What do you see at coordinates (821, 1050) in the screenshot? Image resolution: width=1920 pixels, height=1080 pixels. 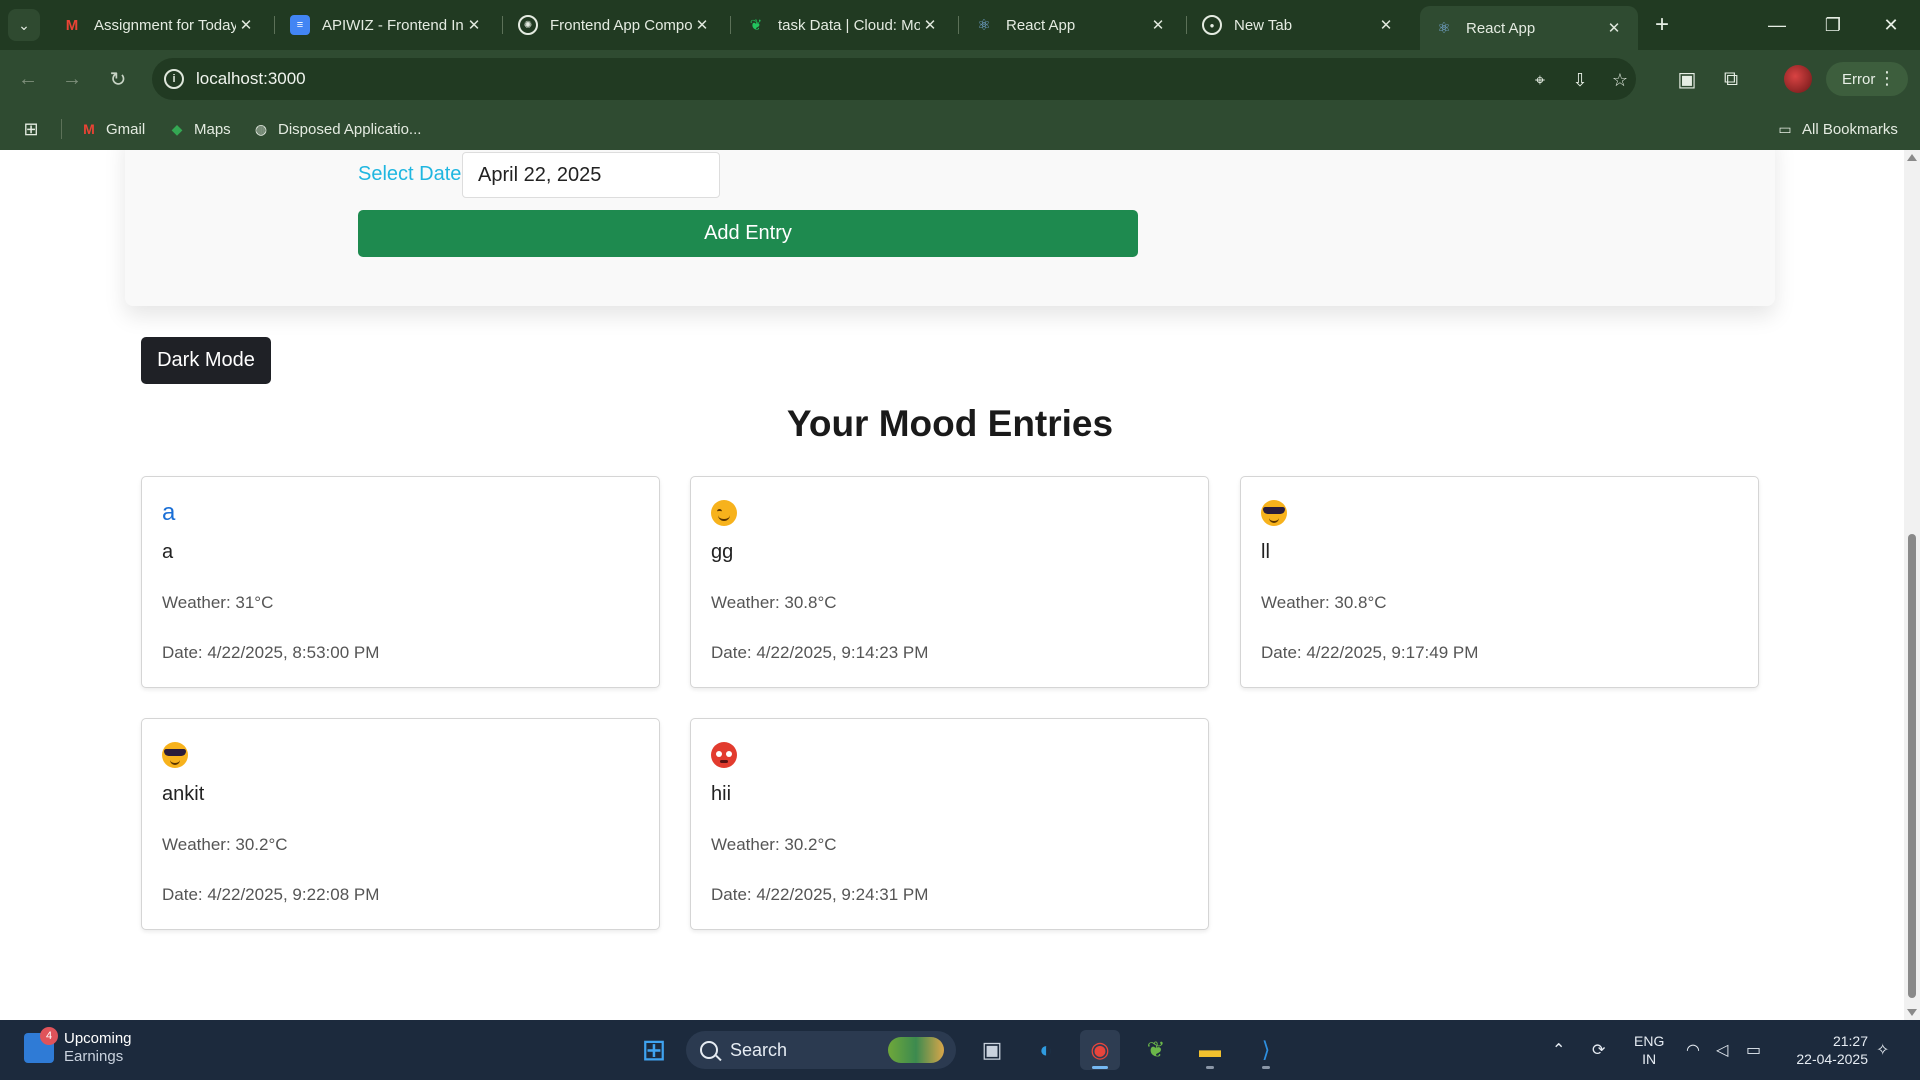 I see `taskbar-search: Search` at bounding box center [821, 1050].